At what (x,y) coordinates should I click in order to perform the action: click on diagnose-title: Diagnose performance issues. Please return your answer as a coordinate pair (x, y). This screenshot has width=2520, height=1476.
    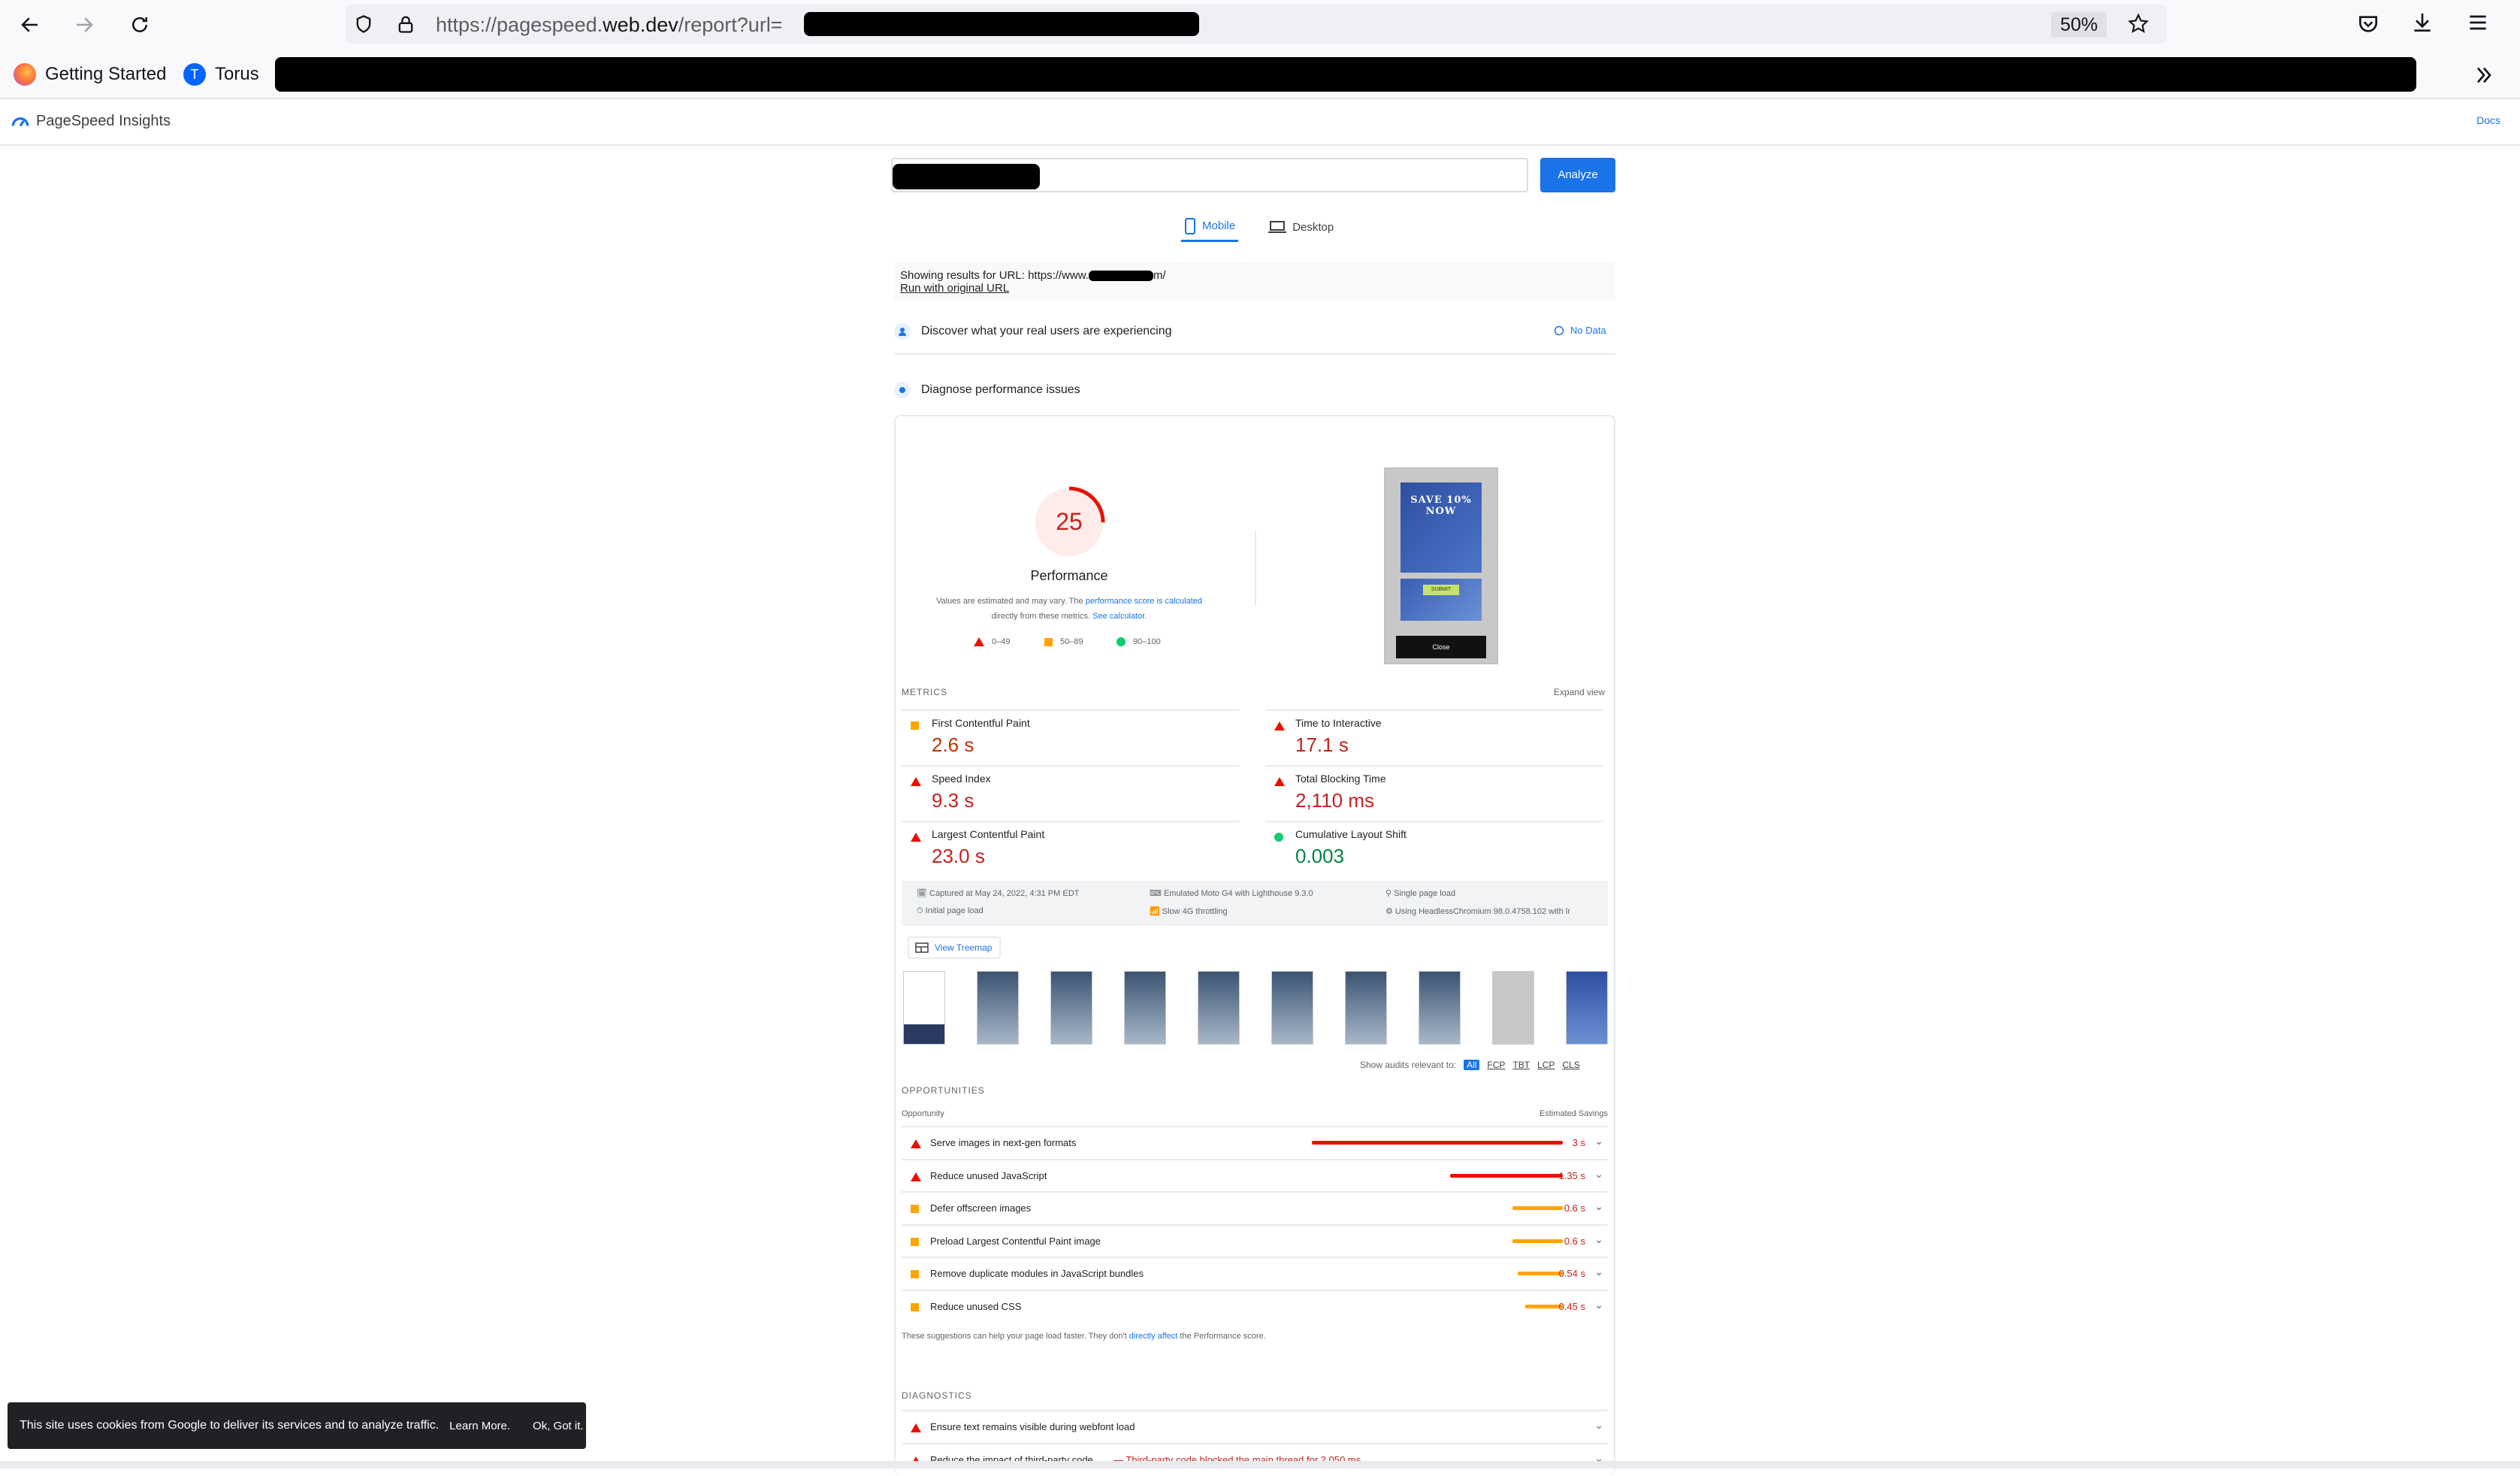
    Looking at the image, I should click on (1000, 390).